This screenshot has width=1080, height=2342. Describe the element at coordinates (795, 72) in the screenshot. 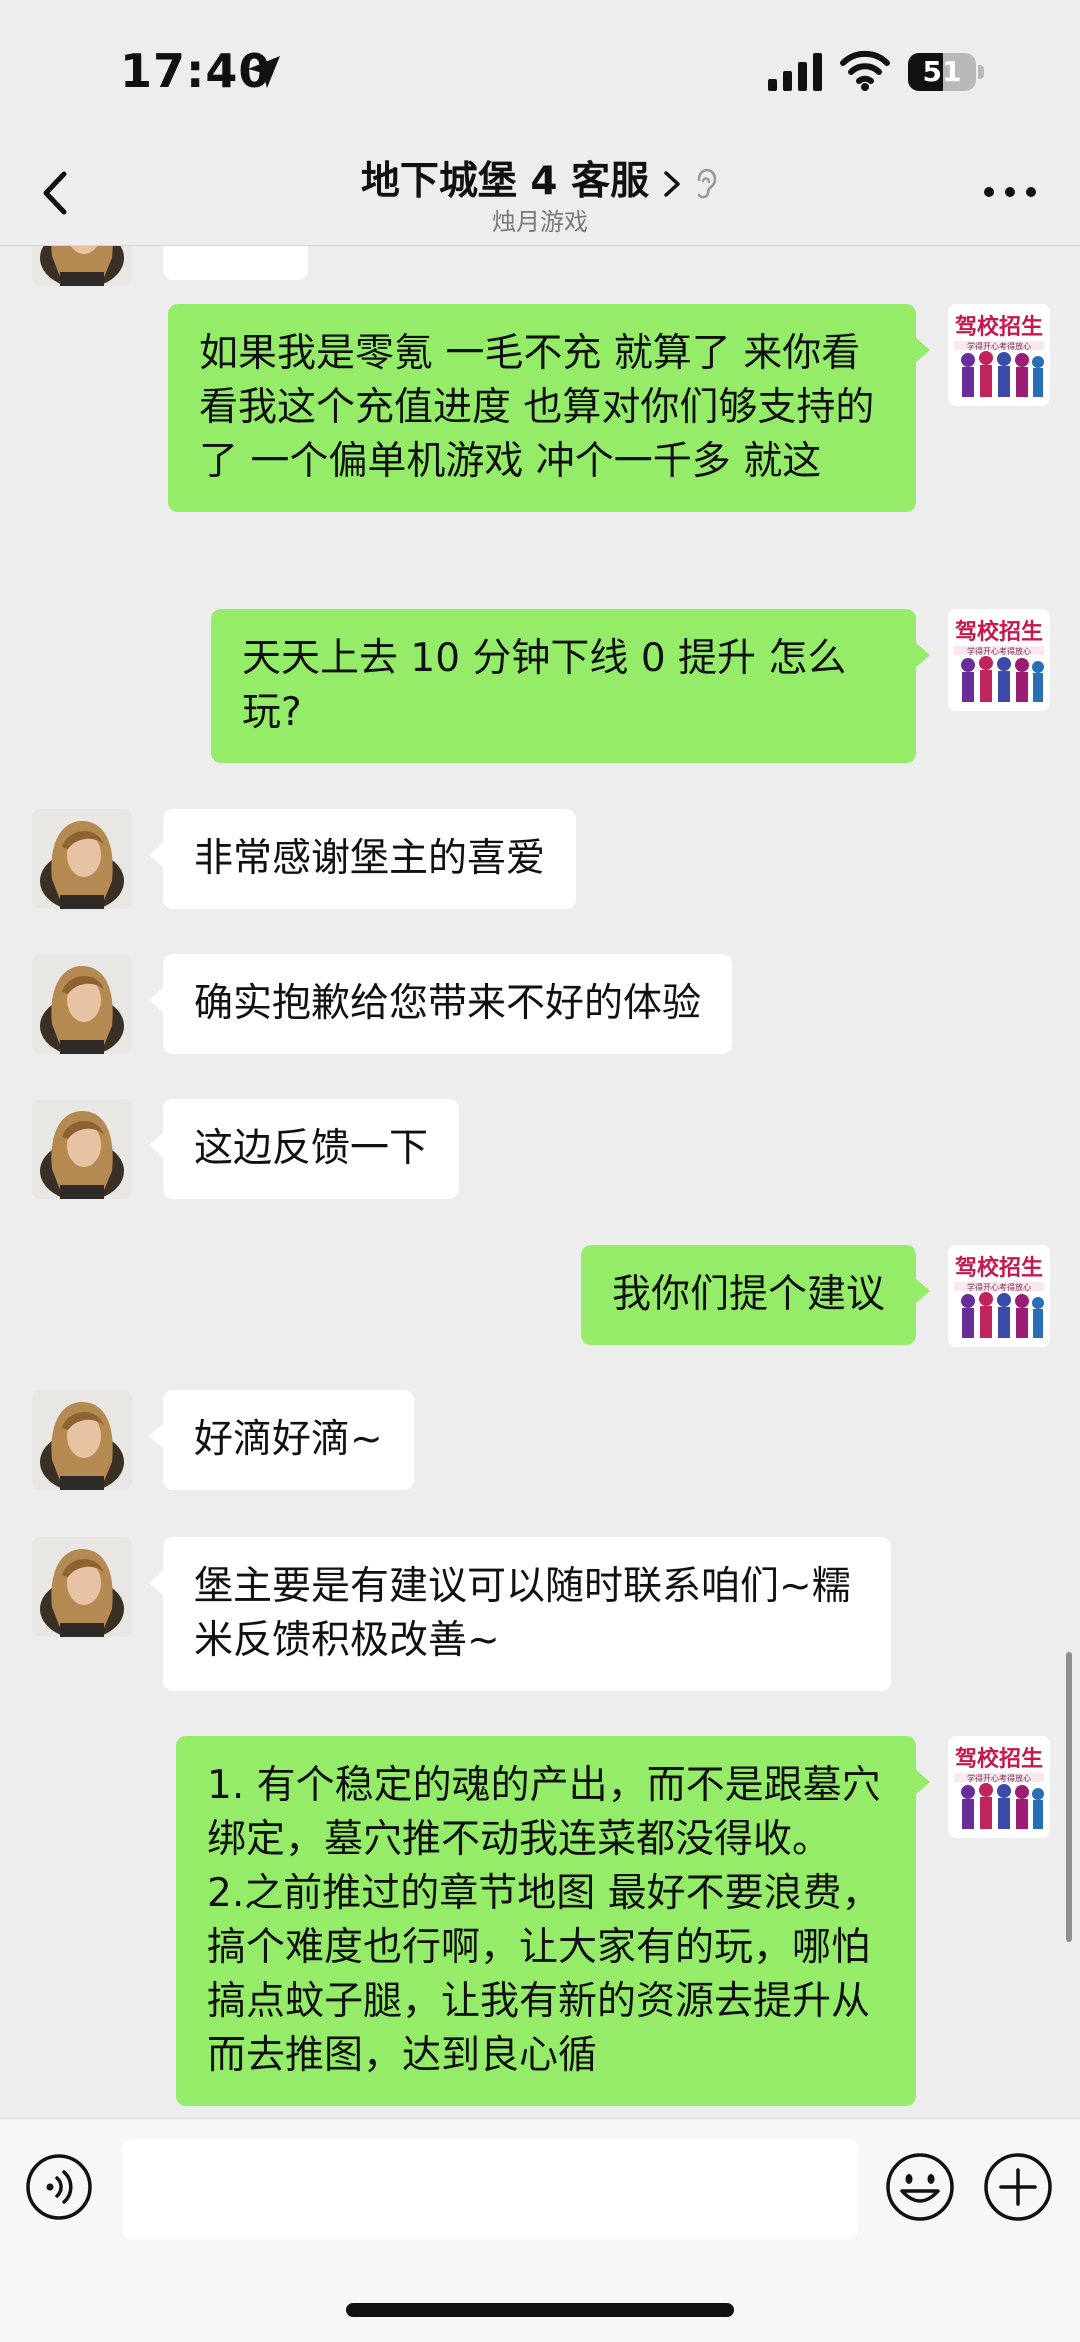

I see `cellular-signal-icon` at that location.